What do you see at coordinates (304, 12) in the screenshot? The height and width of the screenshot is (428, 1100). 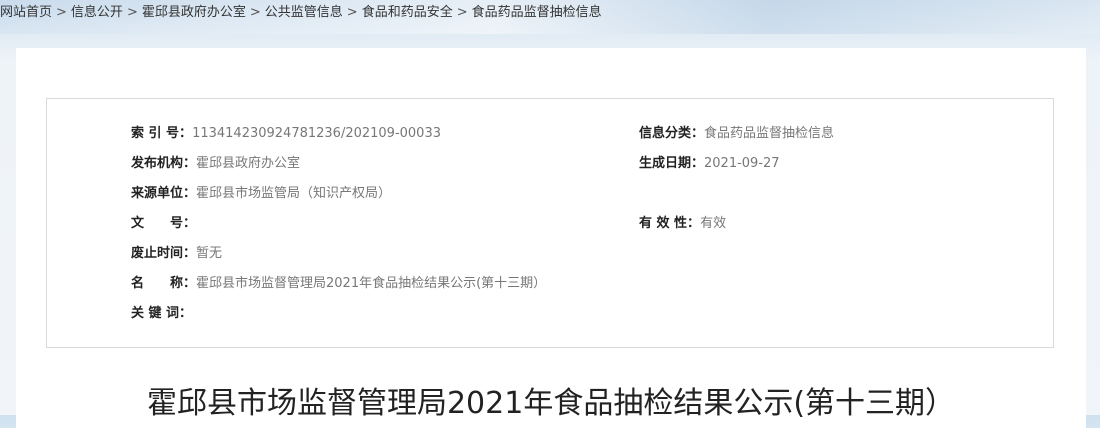 I see `breadcrumb-public-supervision: 公共监管信息` at bounding box center [304, 12].